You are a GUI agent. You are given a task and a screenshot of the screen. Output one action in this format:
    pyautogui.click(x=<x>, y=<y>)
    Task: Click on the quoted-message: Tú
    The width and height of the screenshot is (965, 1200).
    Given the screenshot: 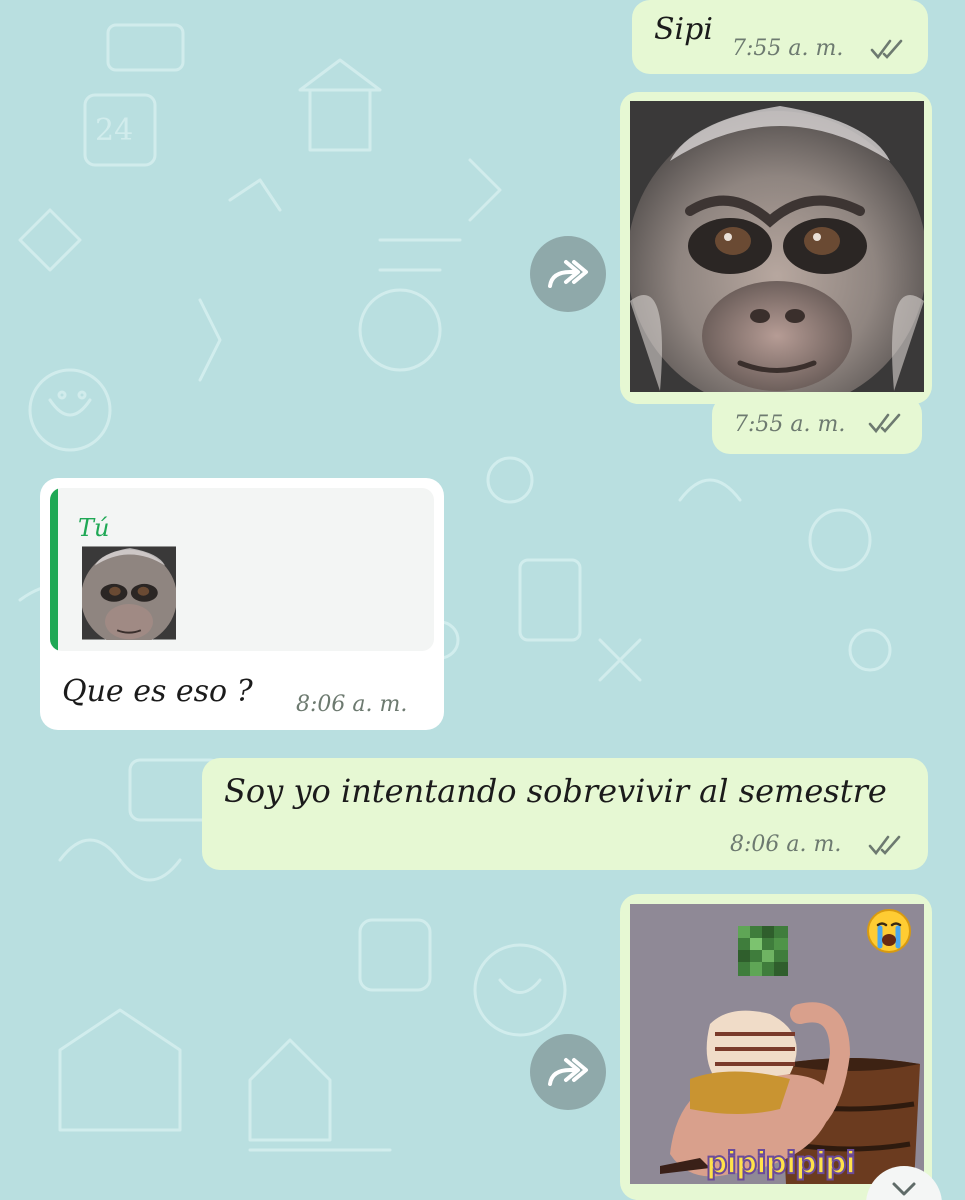 What is the action you would take?
    pyautogui.click(x=242, y=569)
    